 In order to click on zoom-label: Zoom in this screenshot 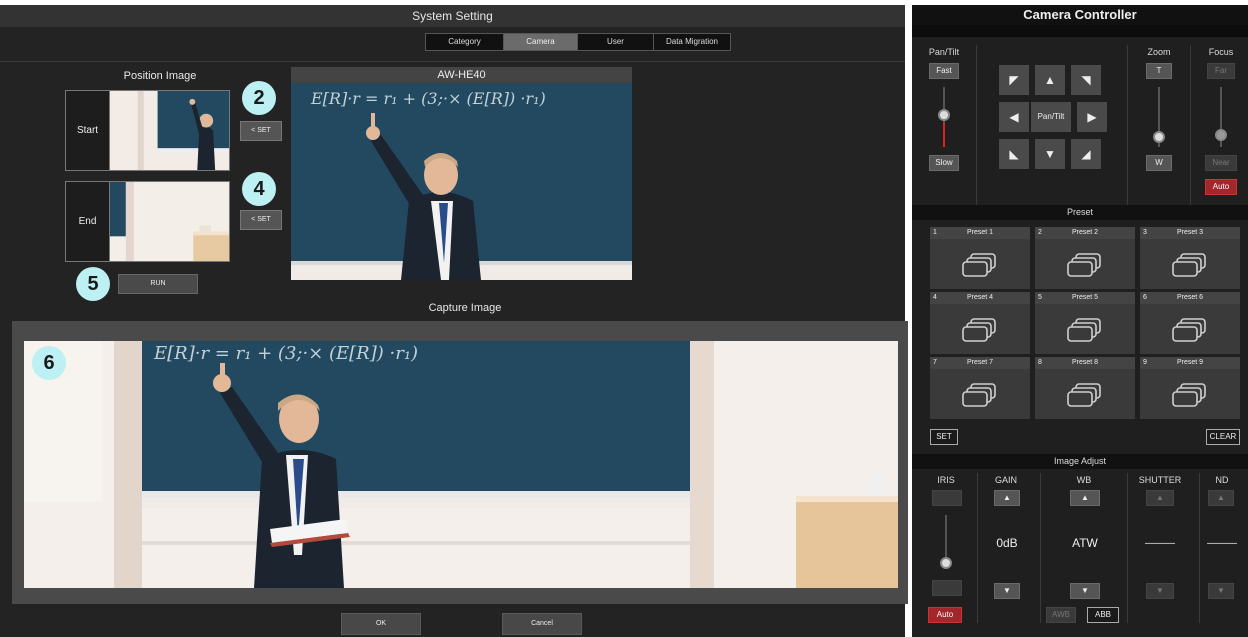, I will do `click(1159, 52)`.